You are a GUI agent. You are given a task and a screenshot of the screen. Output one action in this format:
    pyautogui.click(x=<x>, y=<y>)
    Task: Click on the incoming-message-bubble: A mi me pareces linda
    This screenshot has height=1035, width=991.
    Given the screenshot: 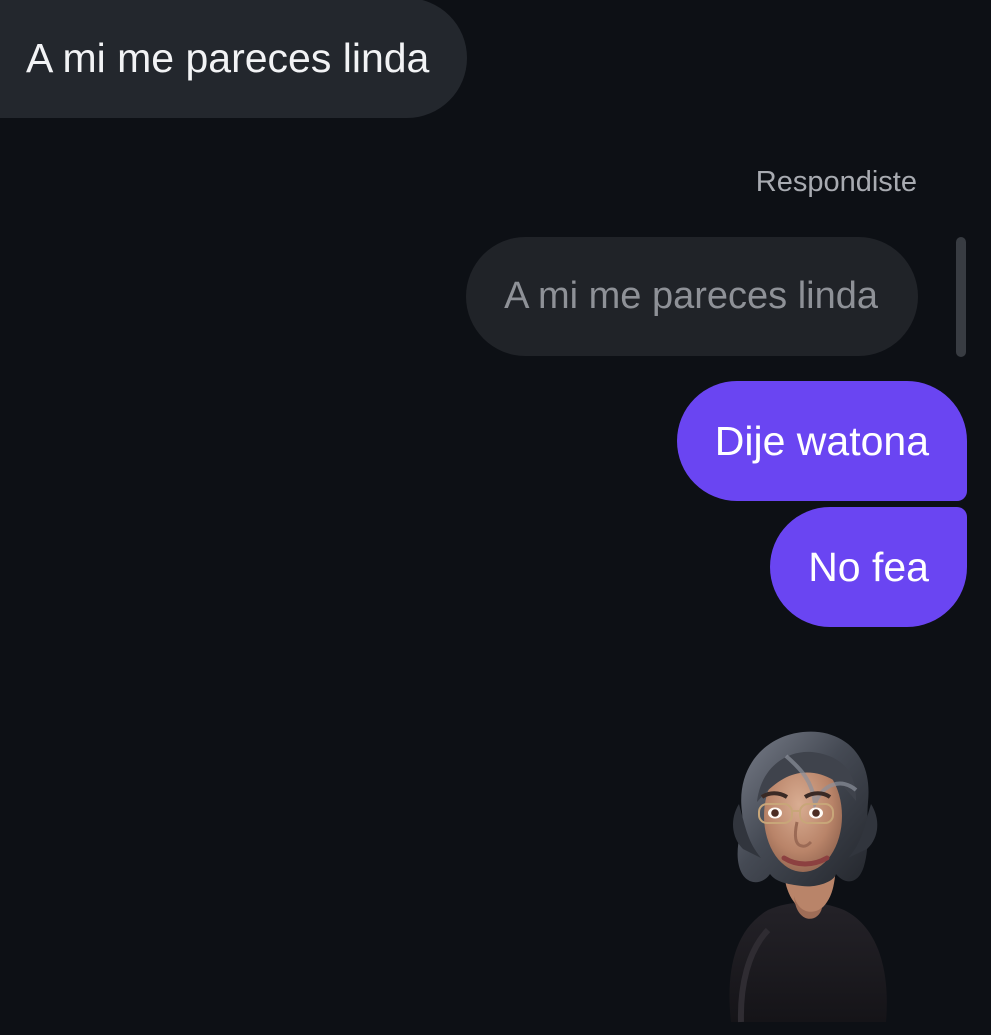 What is the action you would take?
    pyautogui.click(x=234, y=59)
    